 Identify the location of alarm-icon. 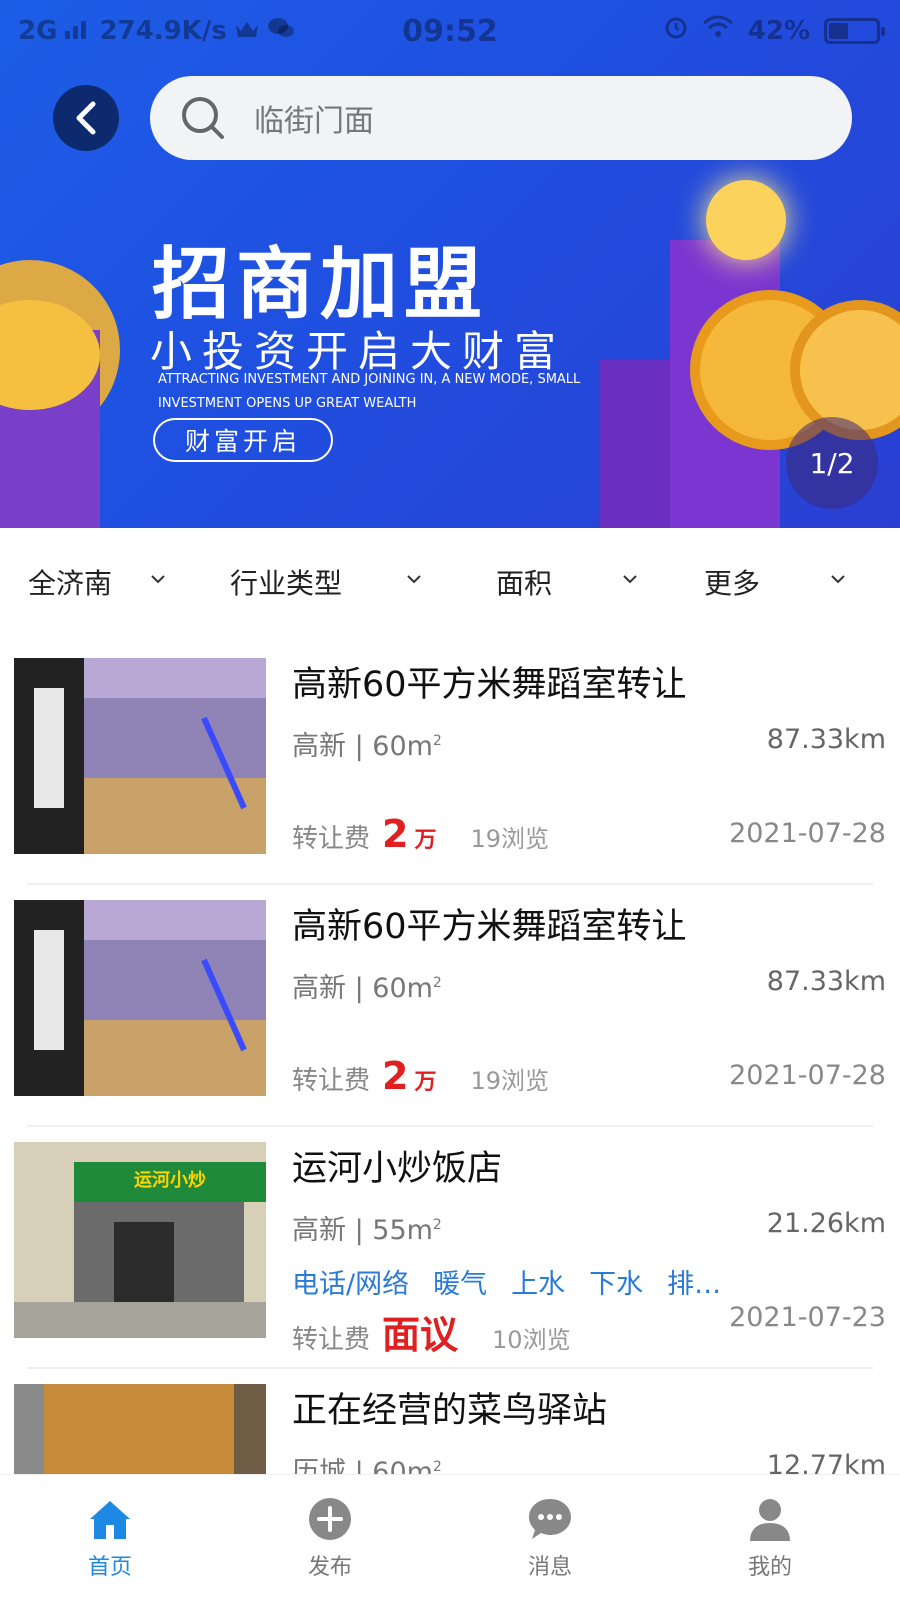
(676, 30).